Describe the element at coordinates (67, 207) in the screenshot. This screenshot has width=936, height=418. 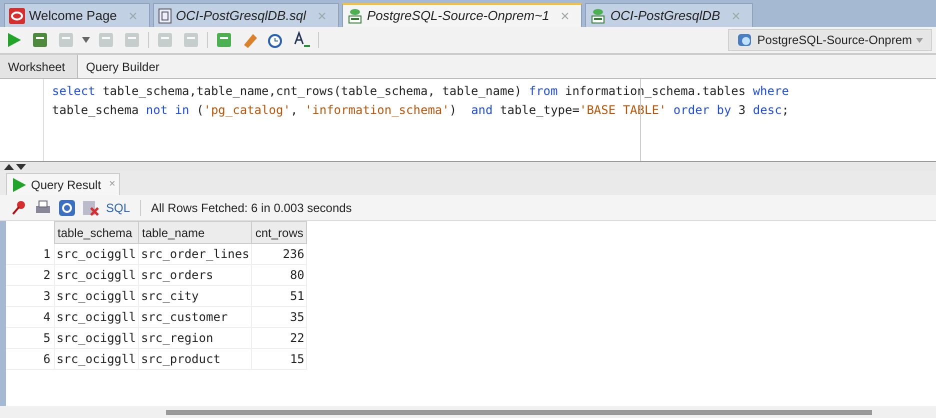
I see `refresh-icon` at that location.